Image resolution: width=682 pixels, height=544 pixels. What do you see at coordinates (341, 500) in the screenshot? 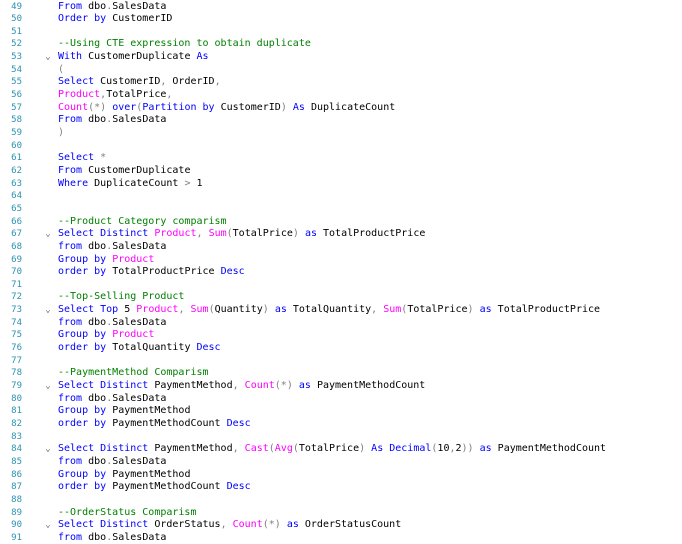
I see `code-line: 88` at bounding box center [341, 500].